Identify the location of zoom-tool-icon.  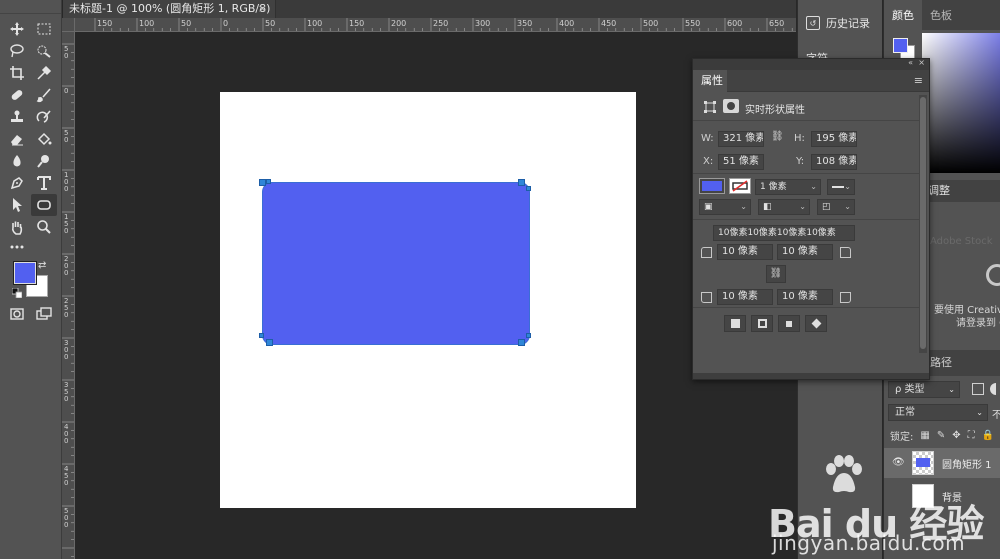
(44, 227).